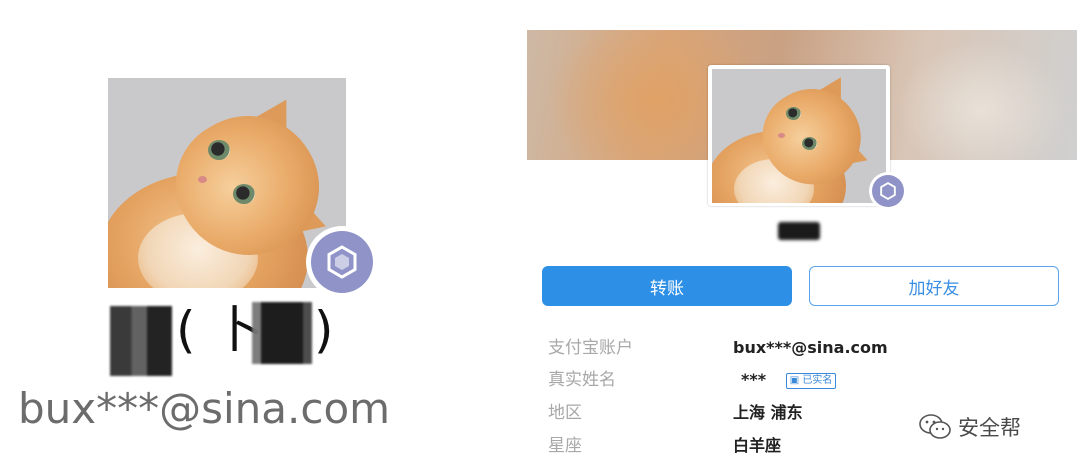  What do you see at coordinates (768, 412) in the screenshot?
I see `region-value: 上海 浦东` at bounding box center [768, 412].